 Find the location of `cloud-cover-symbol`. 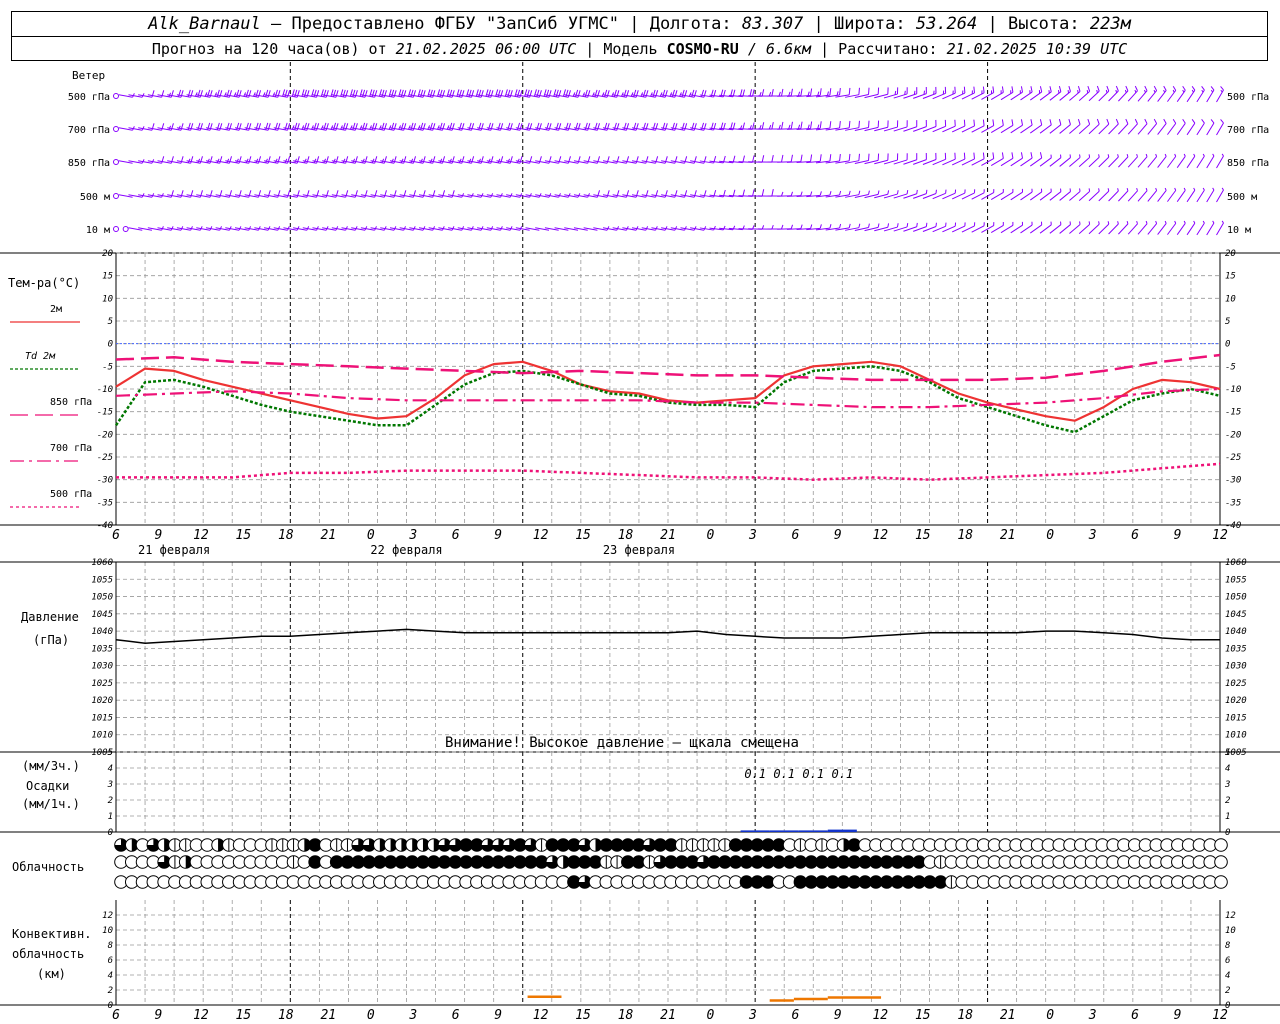

cloud-cover-symbol is located at coordinates (1221, 845).